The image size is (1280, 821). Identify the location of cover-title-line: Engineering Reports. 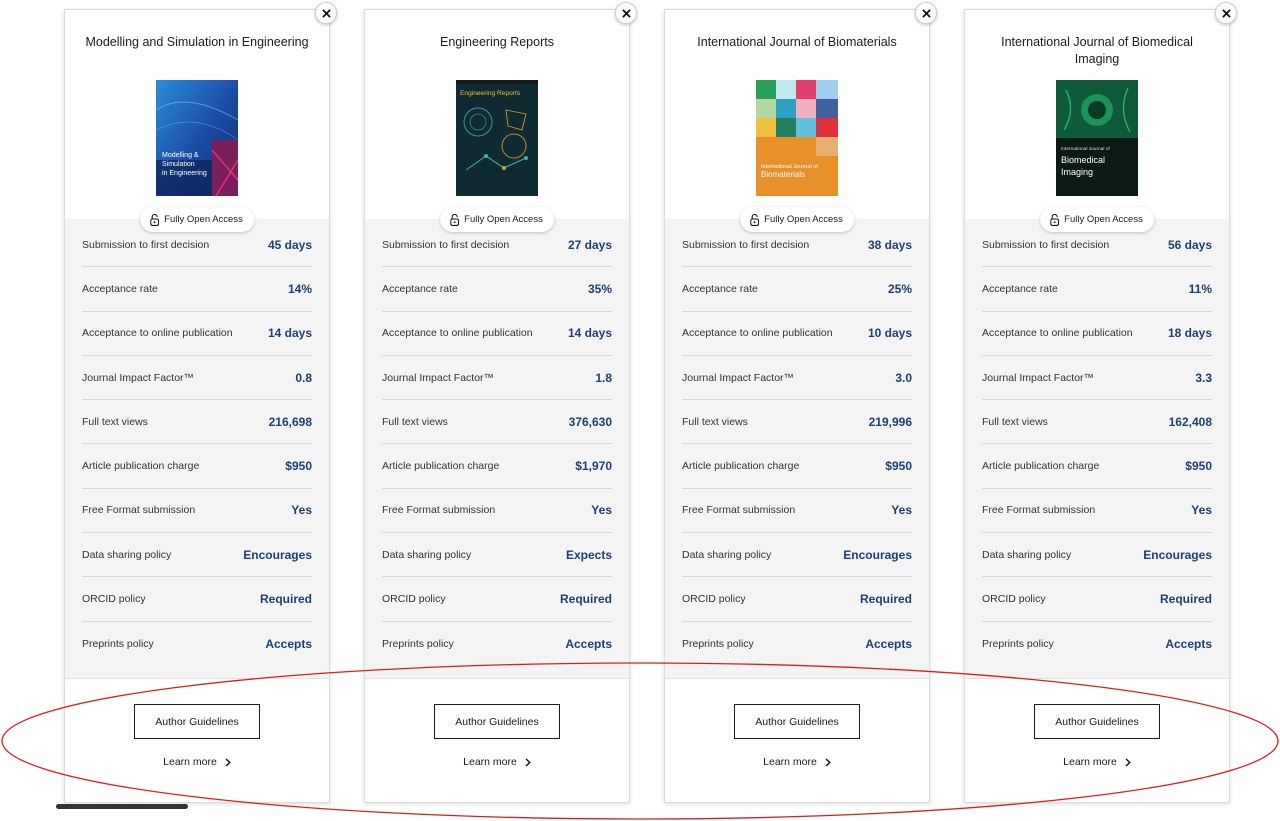
(490, 93).